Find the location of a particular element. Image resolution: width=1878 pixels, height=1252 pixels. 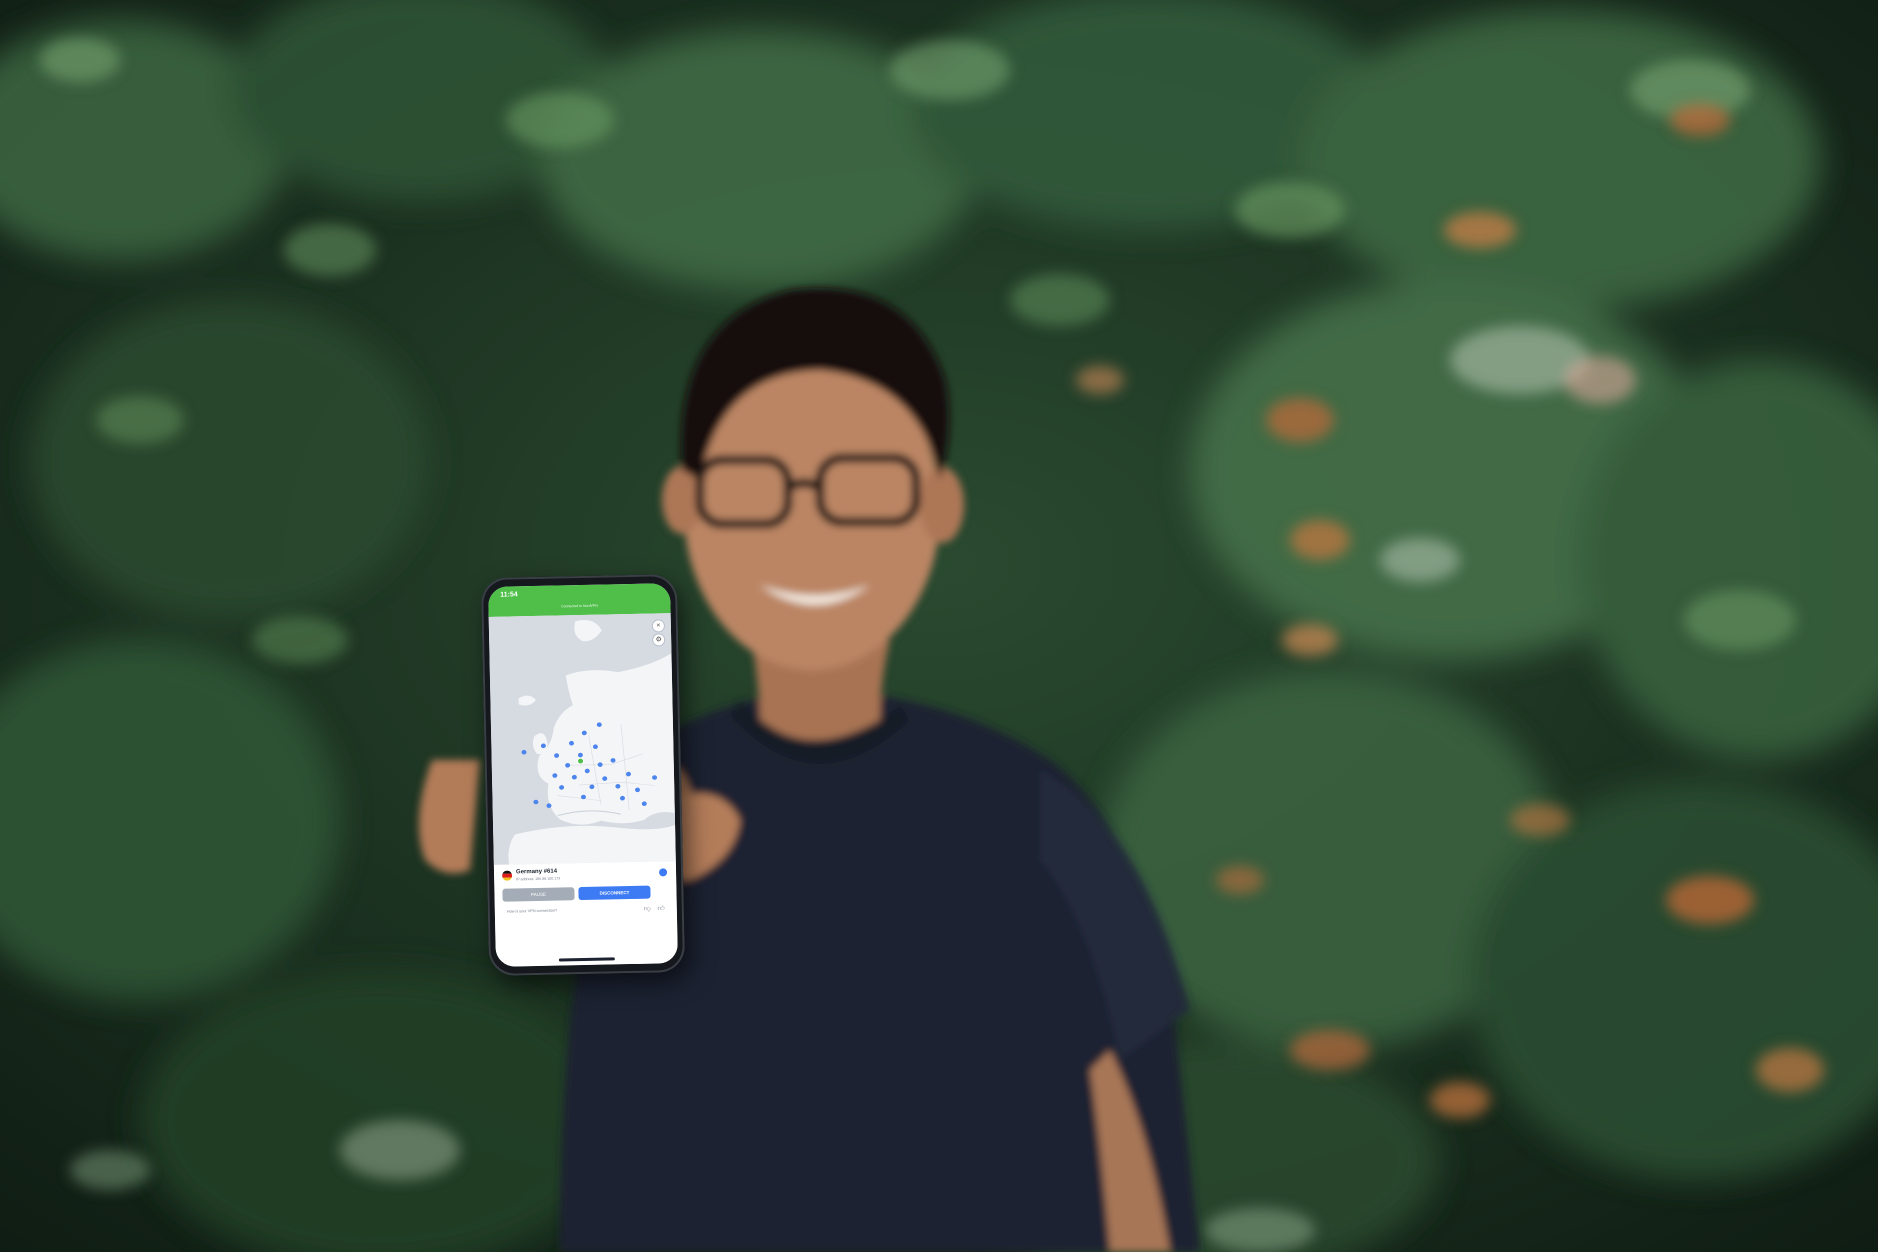

thumb-down-icon: 👎︎ is located at coordinates (647, 908).